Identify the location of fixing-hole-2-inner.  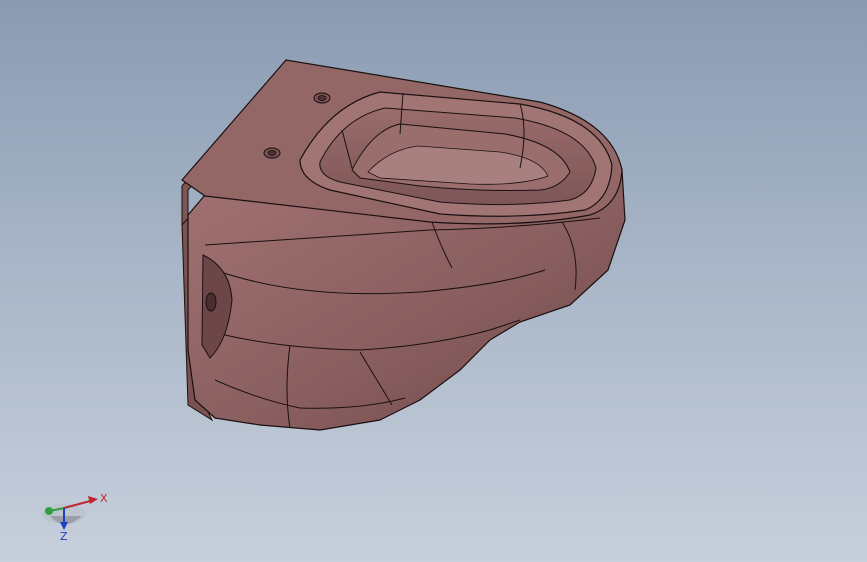
(272, 153).